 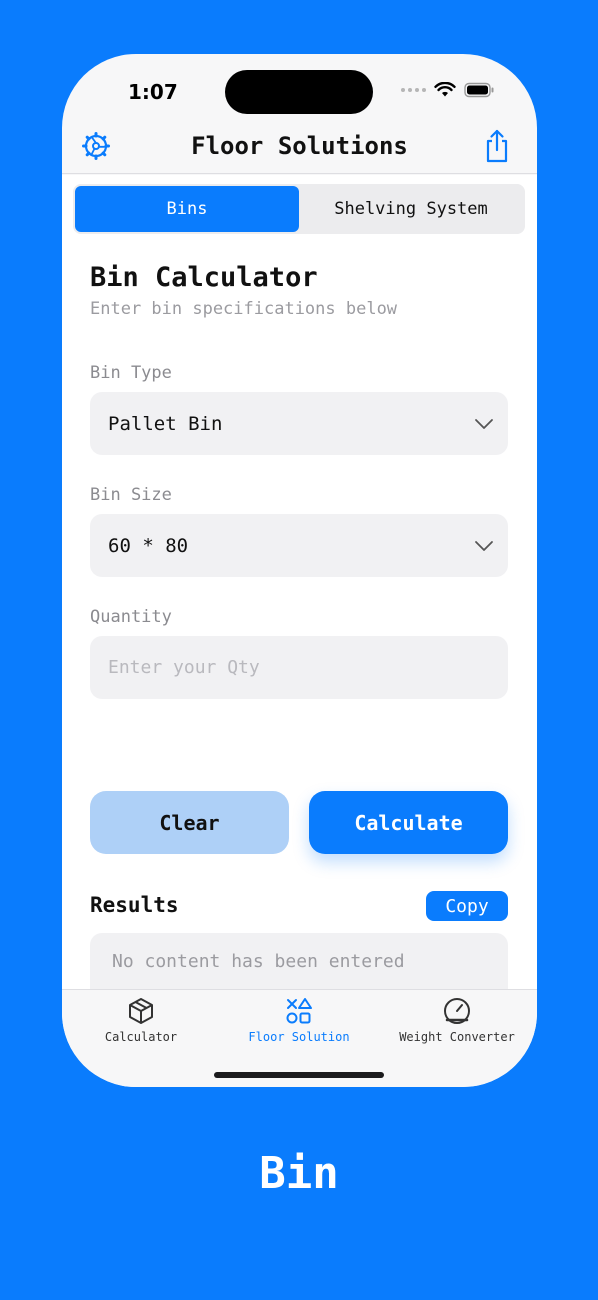 What do you see at coordinates (189, 822) in the screenshot?
I see `clear-button: Clear` at bounding box center [189, 822].